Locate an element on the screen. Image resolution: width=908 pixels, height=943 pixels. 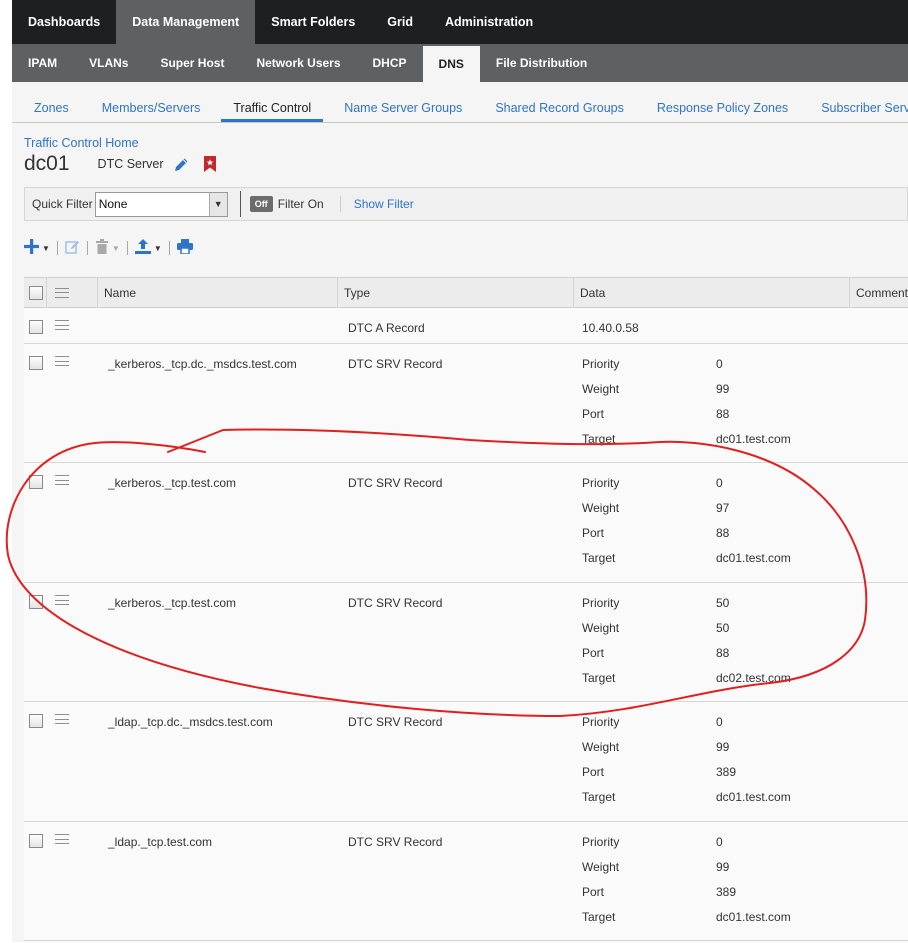
tab-members-servers: Members/Servers is located at coordinates (151, 111).